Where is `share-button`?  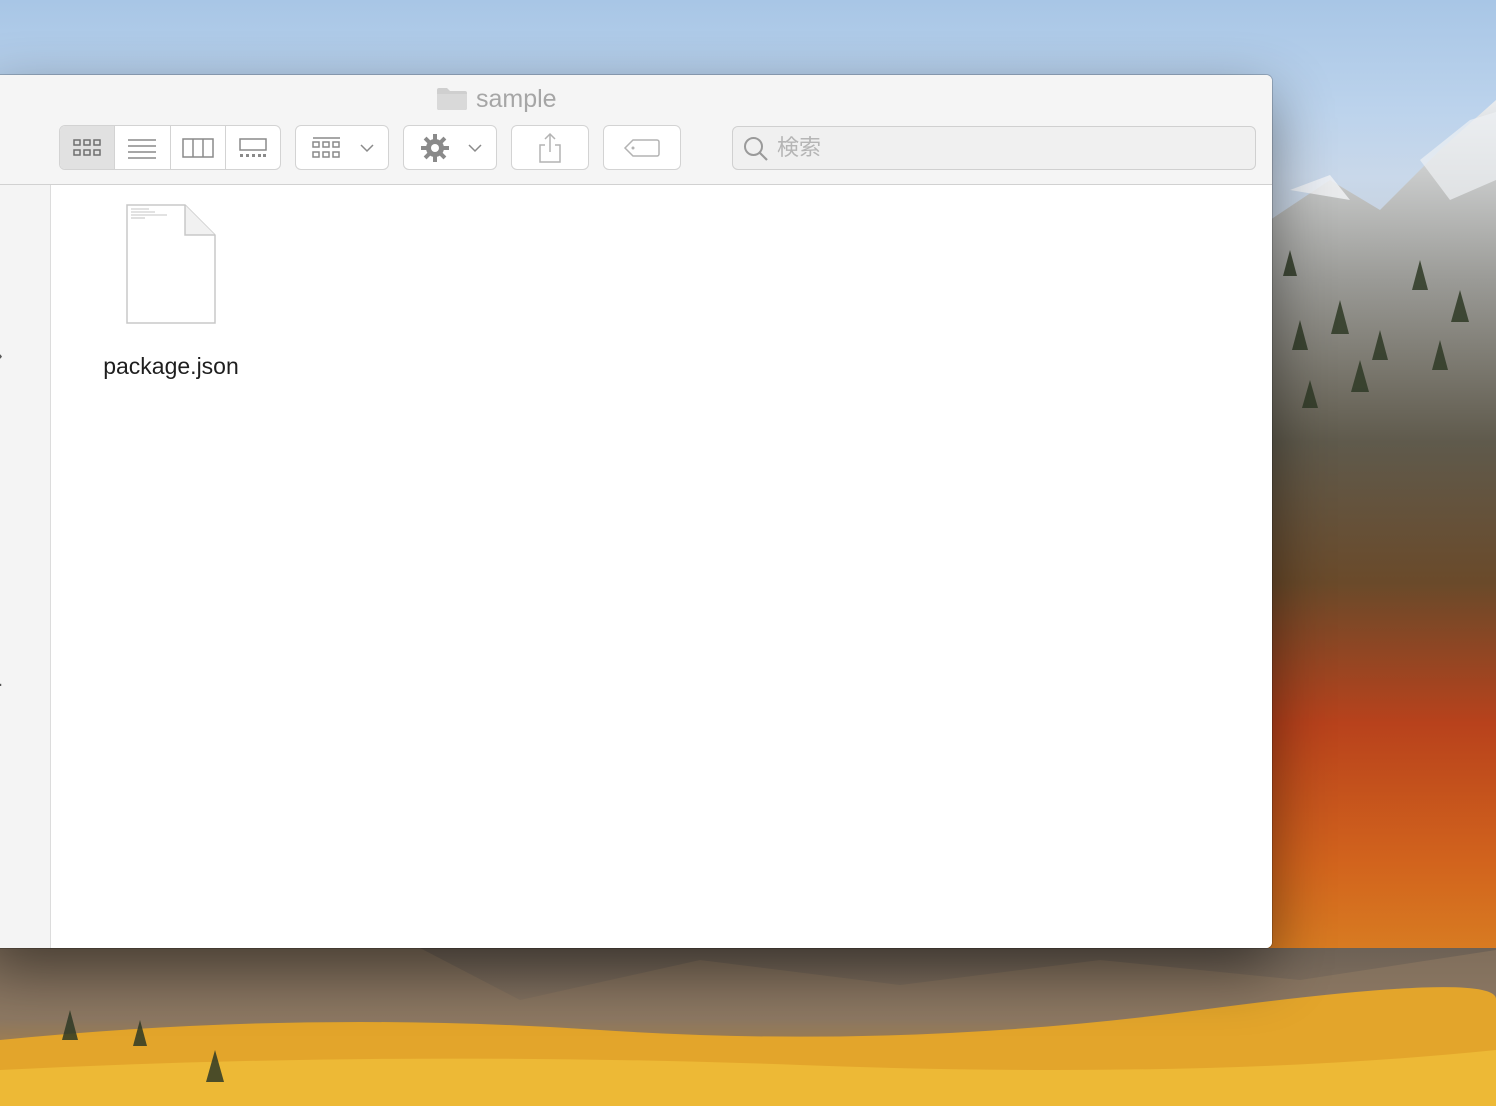 share-button is located at coordinates (550, 147).